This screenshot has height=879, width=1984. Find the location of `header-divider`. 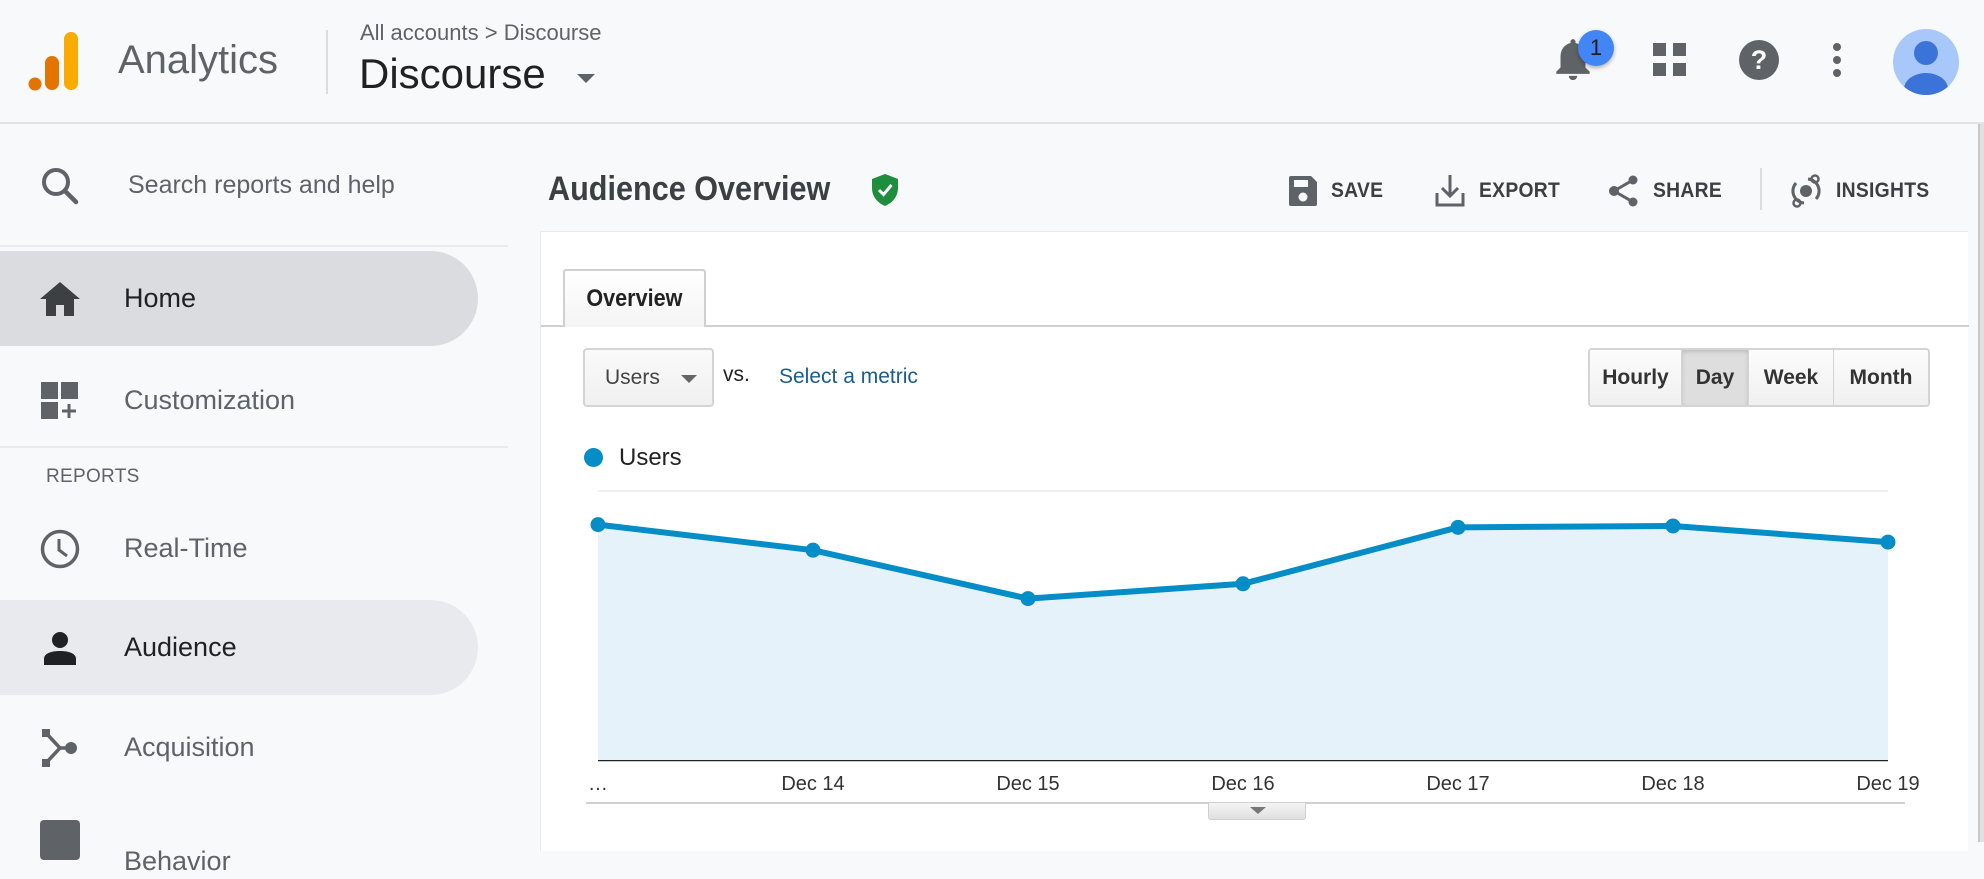

header-divider is located at coordinates (327, 62).